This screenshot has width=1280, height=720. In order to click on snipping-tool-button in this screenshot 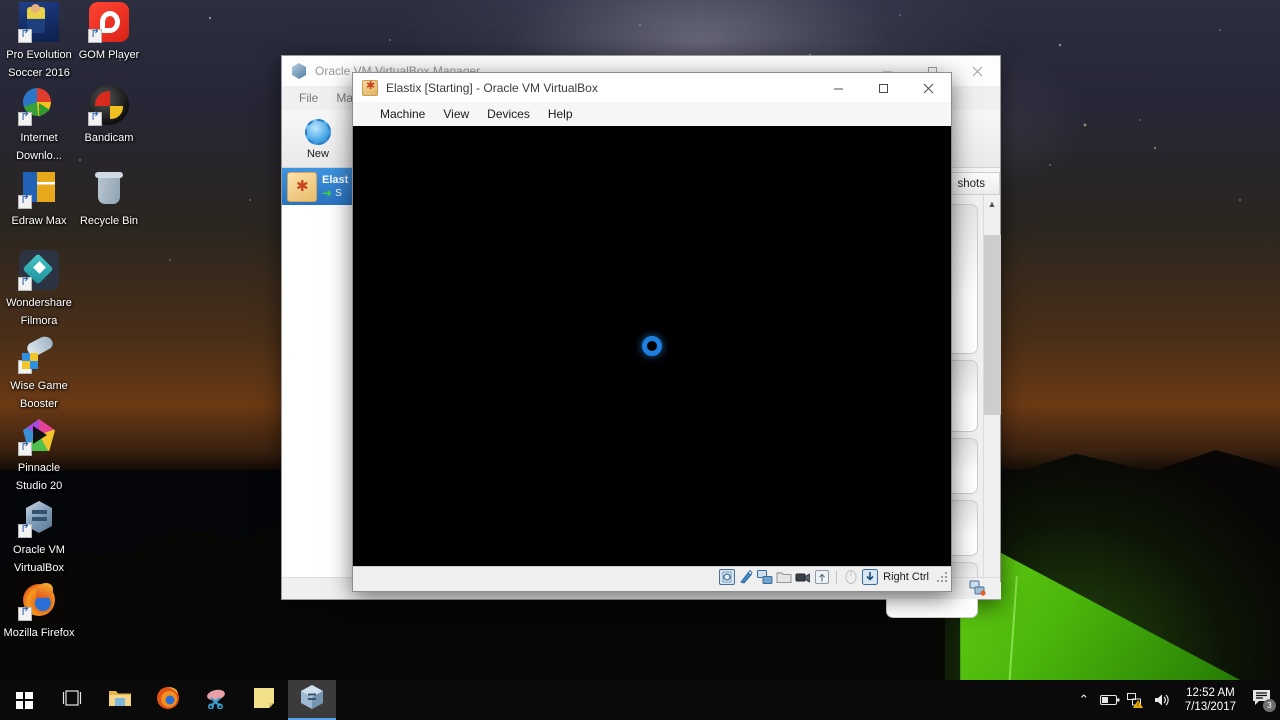, I will do `click(216, 700)`.